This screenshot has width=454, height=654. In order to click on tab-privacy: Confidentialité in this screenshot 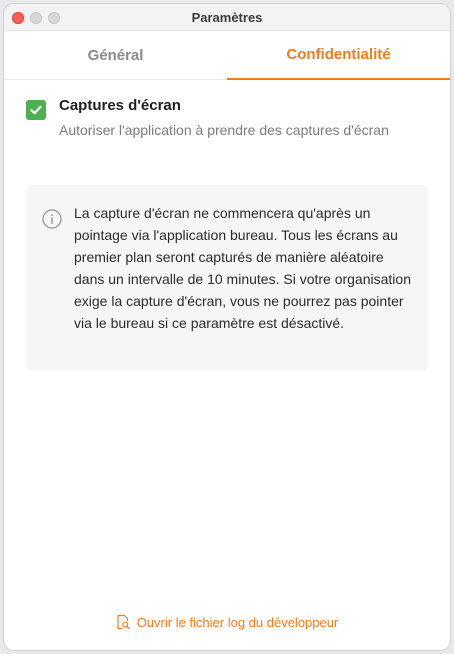, I will do `click(338, 55)`.